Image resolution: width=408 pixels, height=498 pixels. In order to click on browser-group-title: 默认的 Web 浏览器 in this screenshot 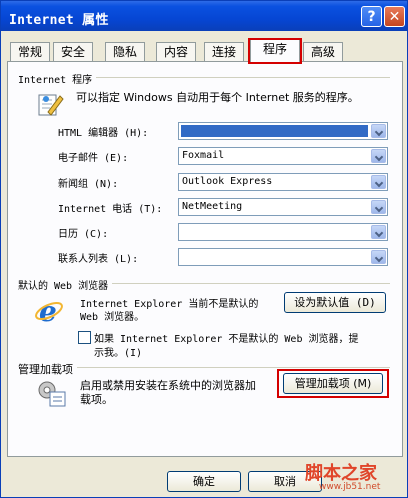, I will do `click(65, 284)`.